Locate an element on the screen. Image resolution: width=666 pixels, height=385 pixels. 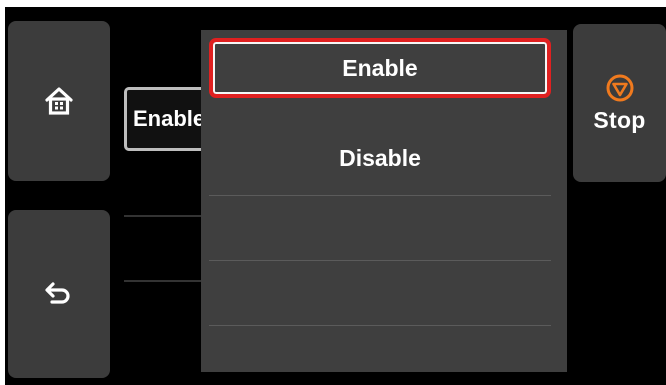
option-disable: Disable is located at coordinates (380, 158).